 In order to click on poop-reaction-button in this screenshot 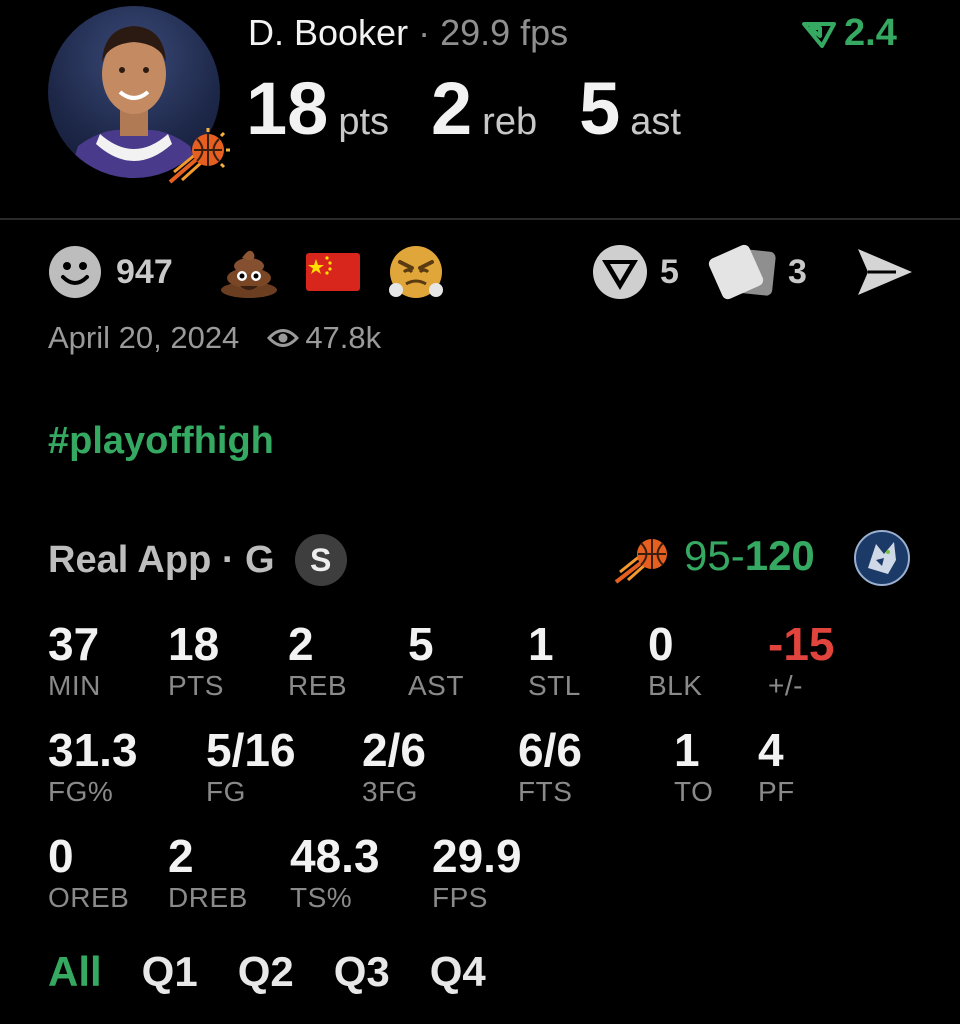, I will do `click(249, 272)`.